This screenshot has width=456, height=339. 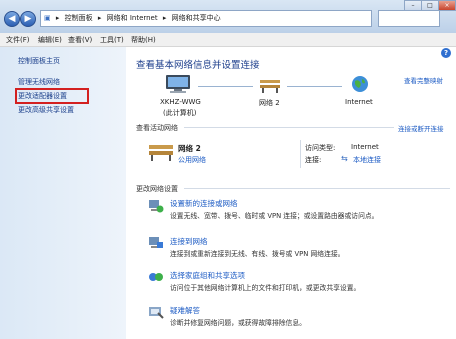 What do you see at coordinates (344, 158) in the screenshot?
I see `lan-icon: ⇆` at bounding box center [344, 158].